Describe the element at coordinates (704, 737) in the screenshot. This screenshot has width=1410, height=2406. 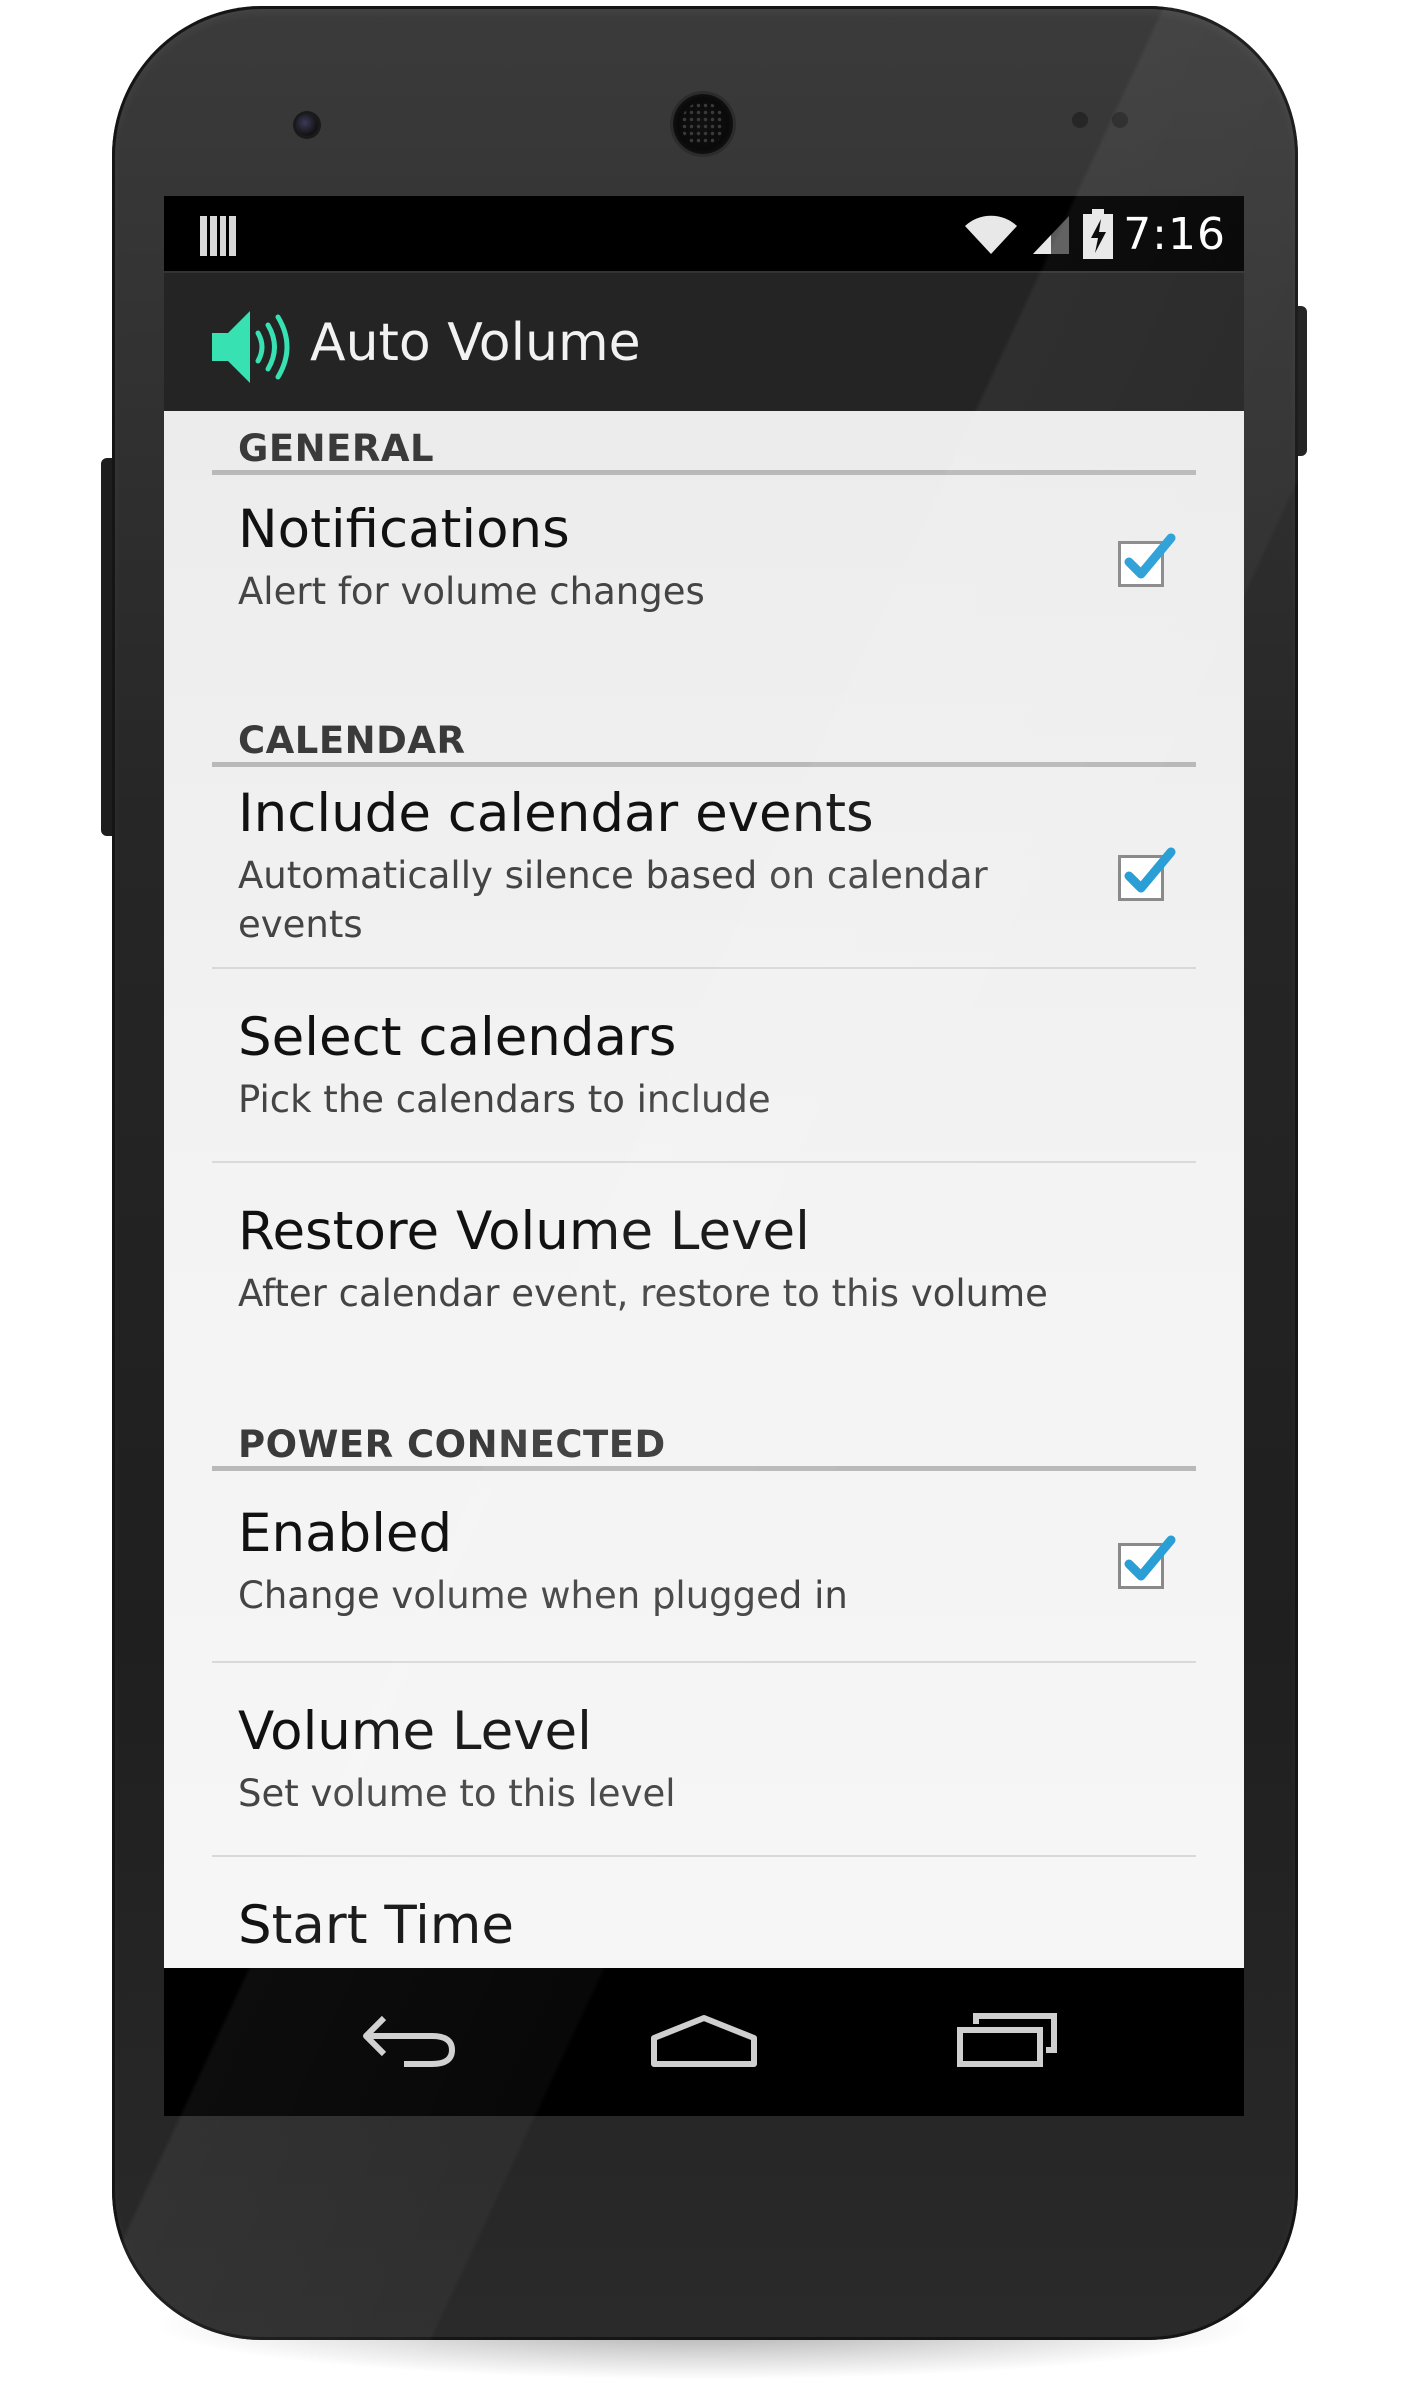
I see `section-calendar: CALENDAR` at that location.